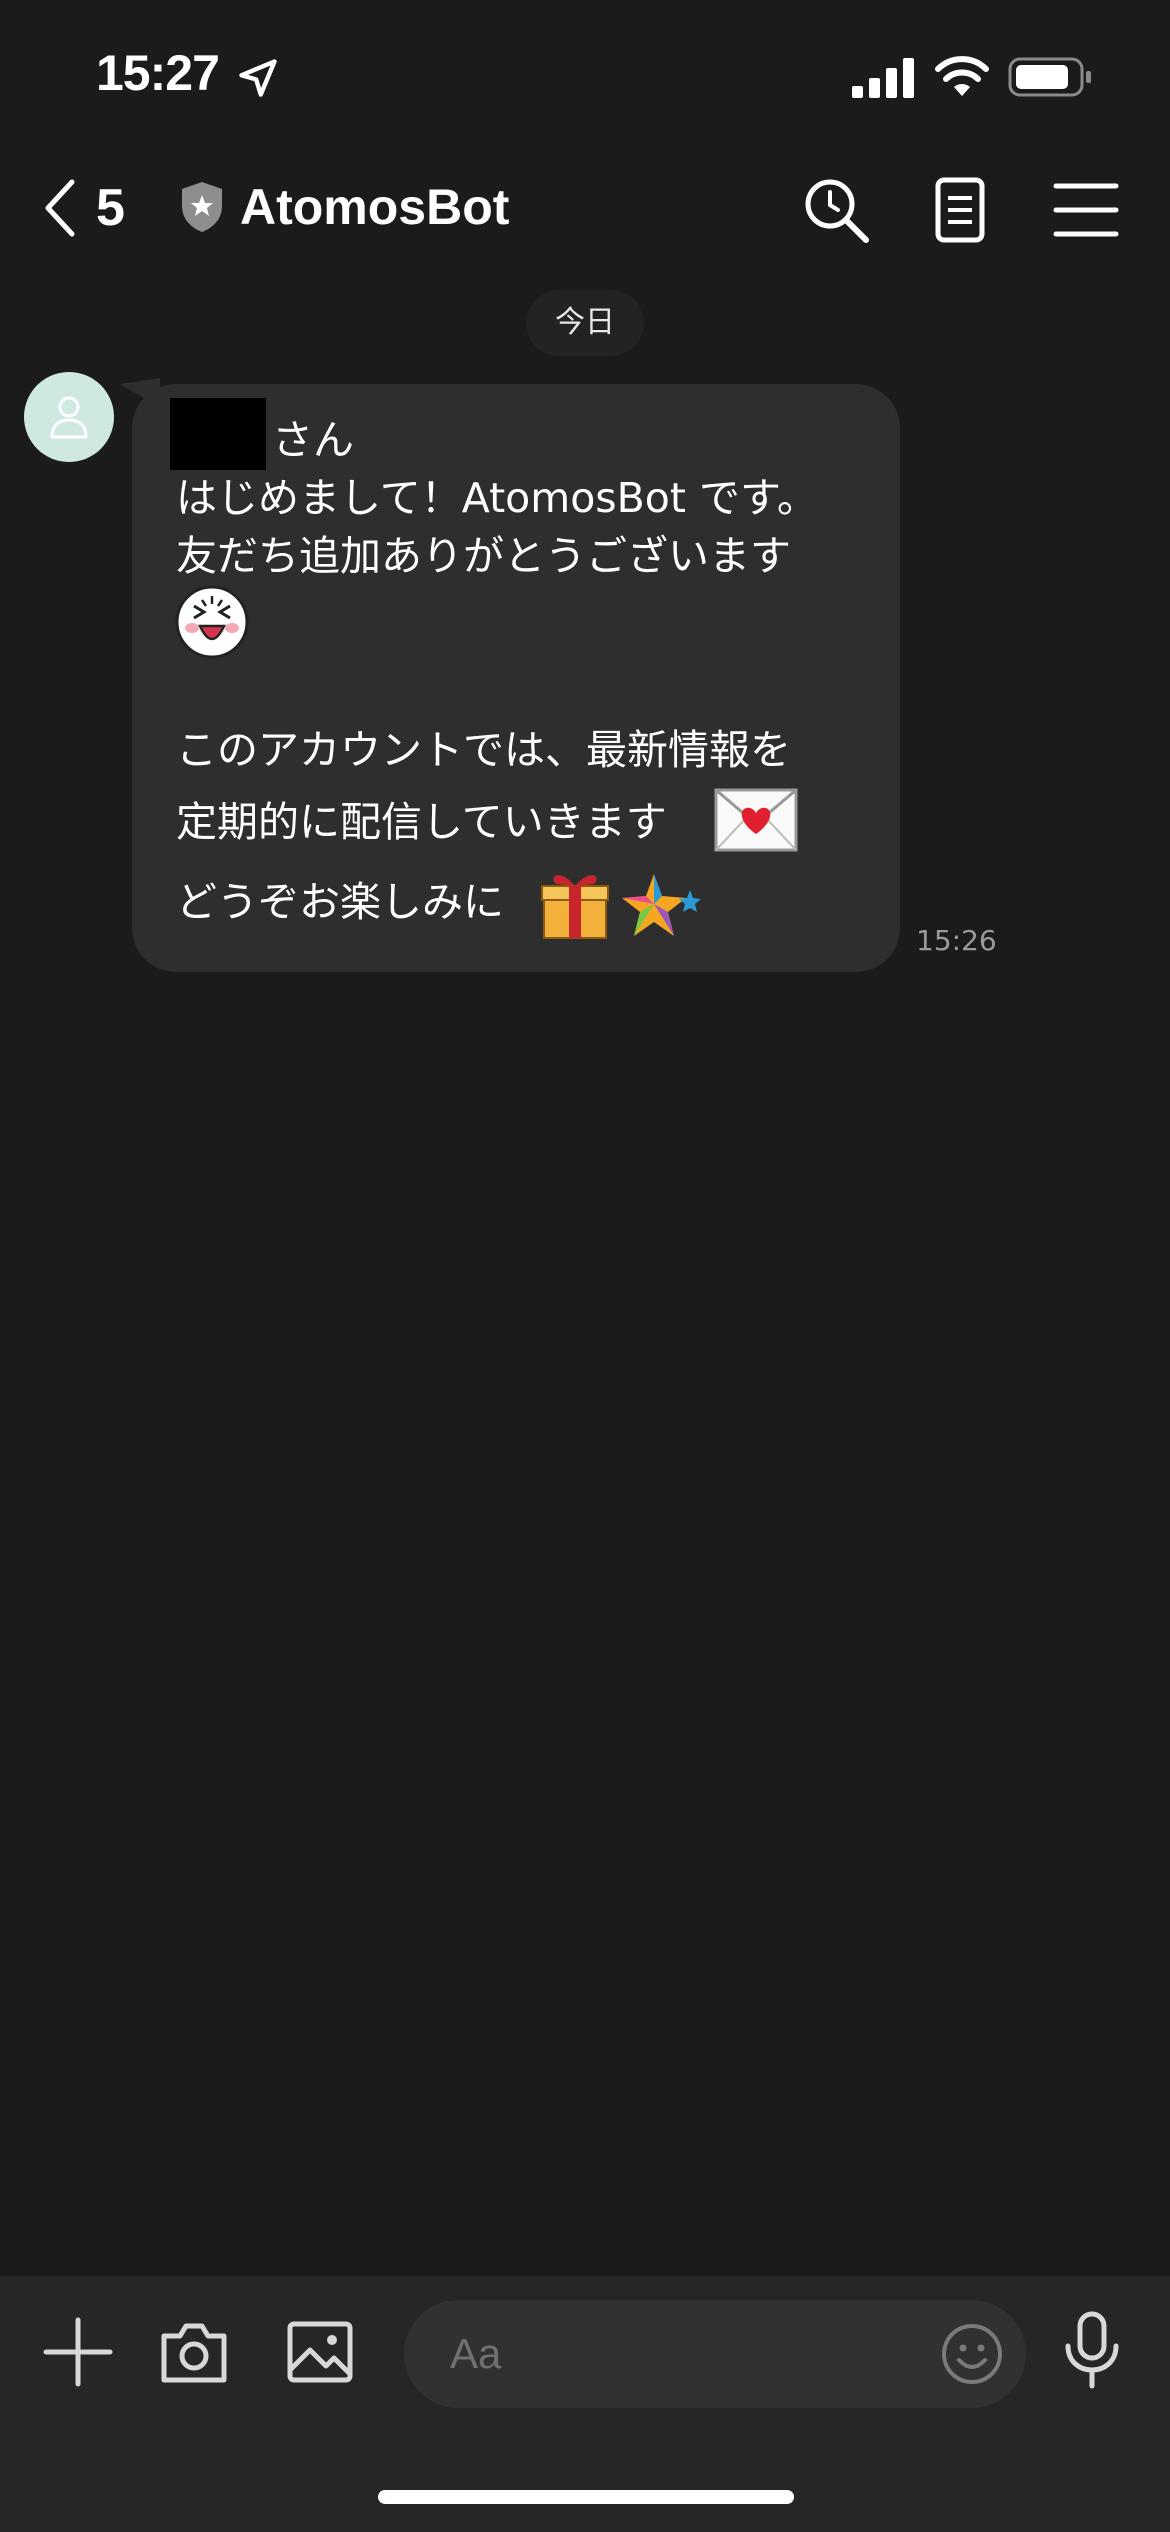 The height and width of the screenshot is (2532, 1170). I want to click on chat-title: AtomosBot, so click(375, 207).